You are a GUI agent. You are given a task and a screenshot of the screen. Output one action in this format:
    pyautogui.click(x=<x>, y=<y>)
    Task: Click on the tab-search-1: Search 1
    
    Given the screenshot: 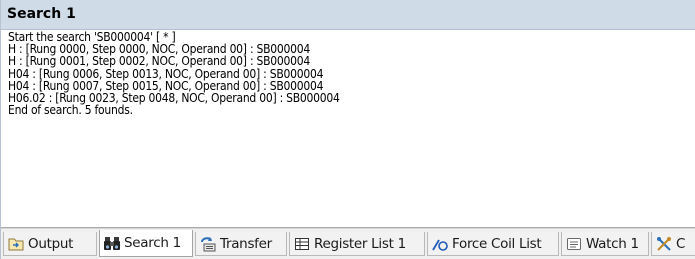 What is the action you would take?
    pyautogui.click(x=146, y=243)
    